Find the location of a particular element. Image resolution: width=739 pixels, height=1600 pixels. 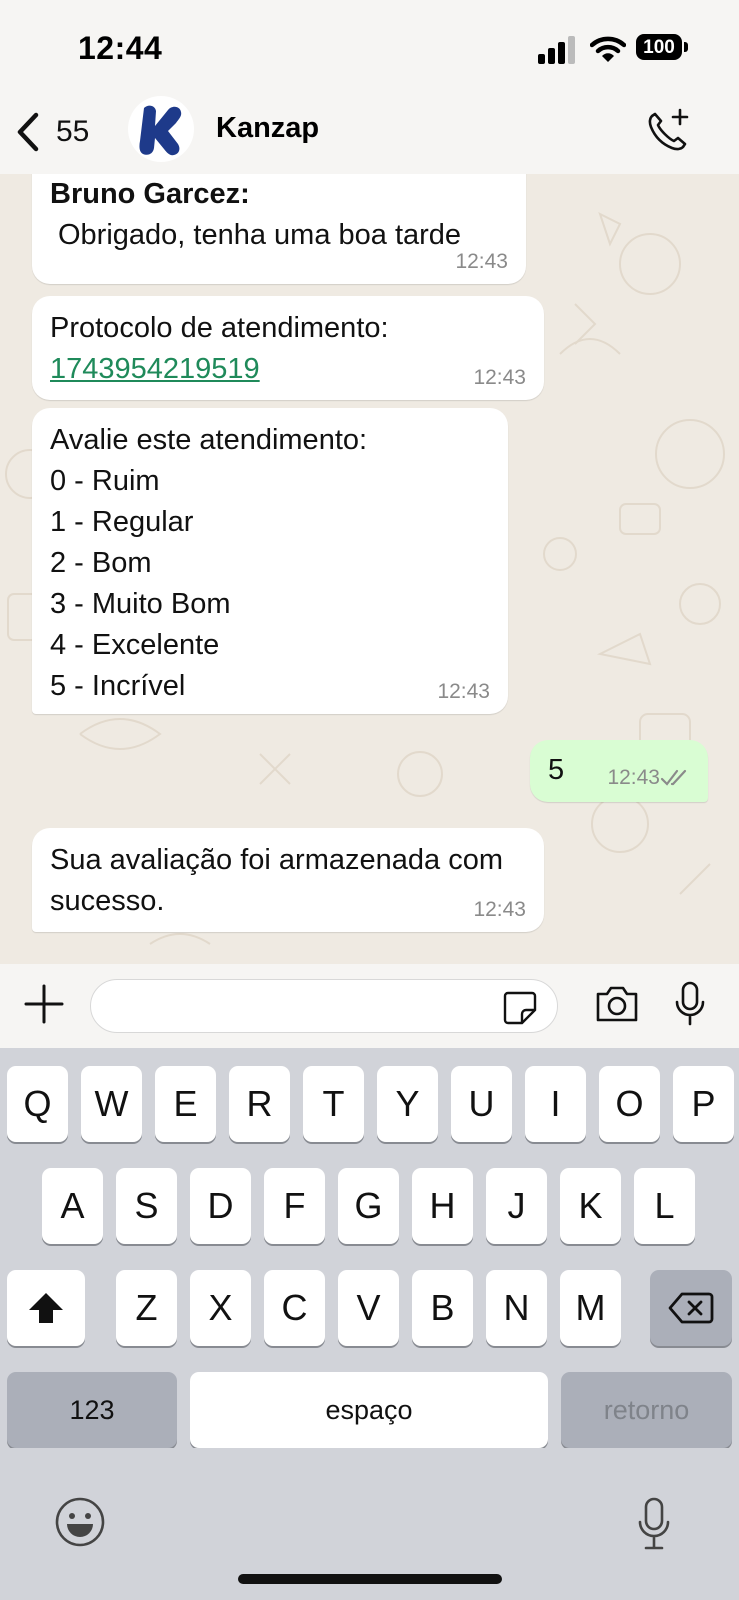

key-s: S is located at coordinates (146, 1206).